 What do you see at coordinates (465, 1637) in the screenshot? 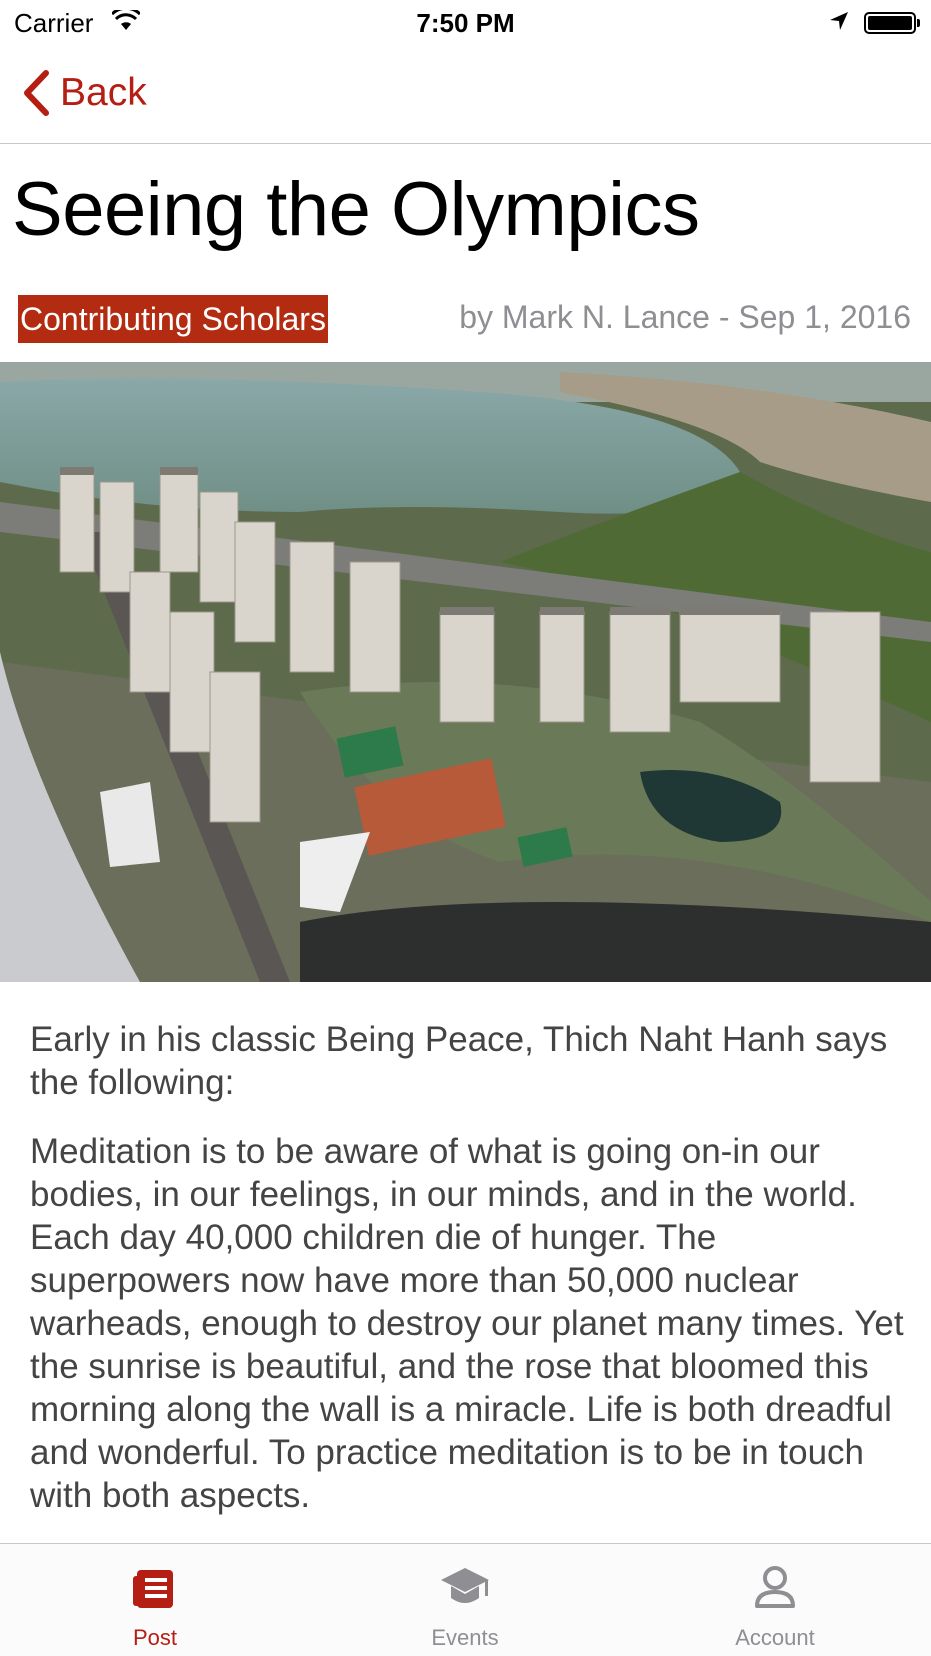
I see `tab-events-label: Events` at bounding box center [465, 1637].